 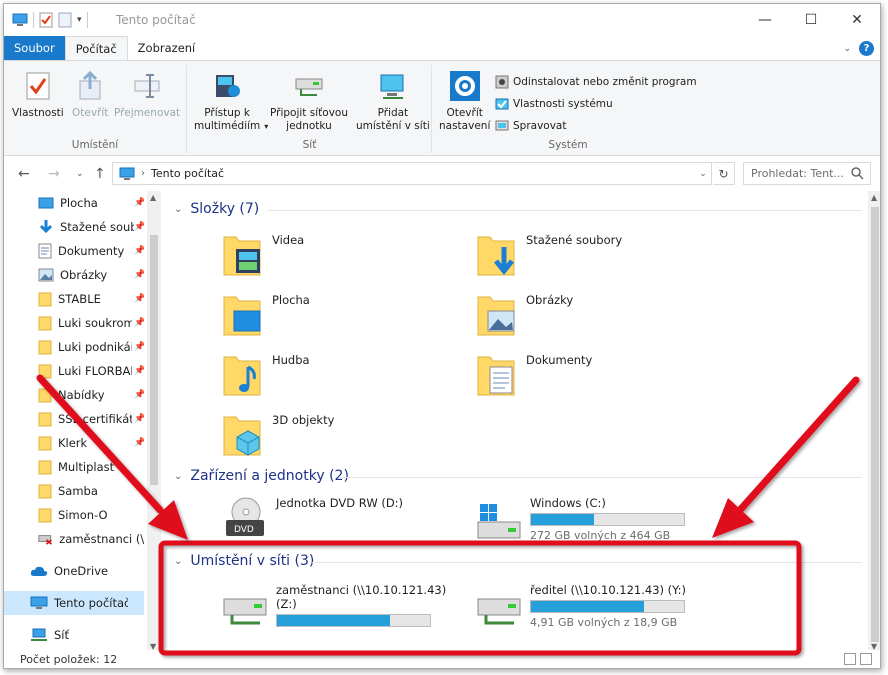 I want to click on section-network-locations: ⌄ Umístění v síti (3), so click(x=244, y=561).